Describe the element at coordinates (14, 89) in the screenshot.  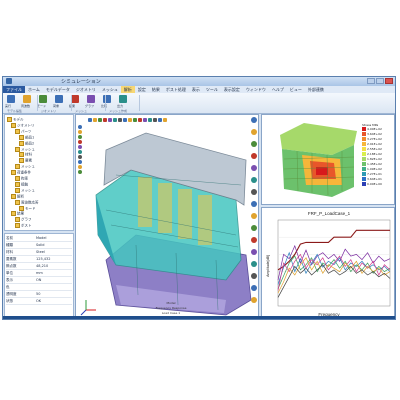
I see `menu-item-0: ファイル` at that location.